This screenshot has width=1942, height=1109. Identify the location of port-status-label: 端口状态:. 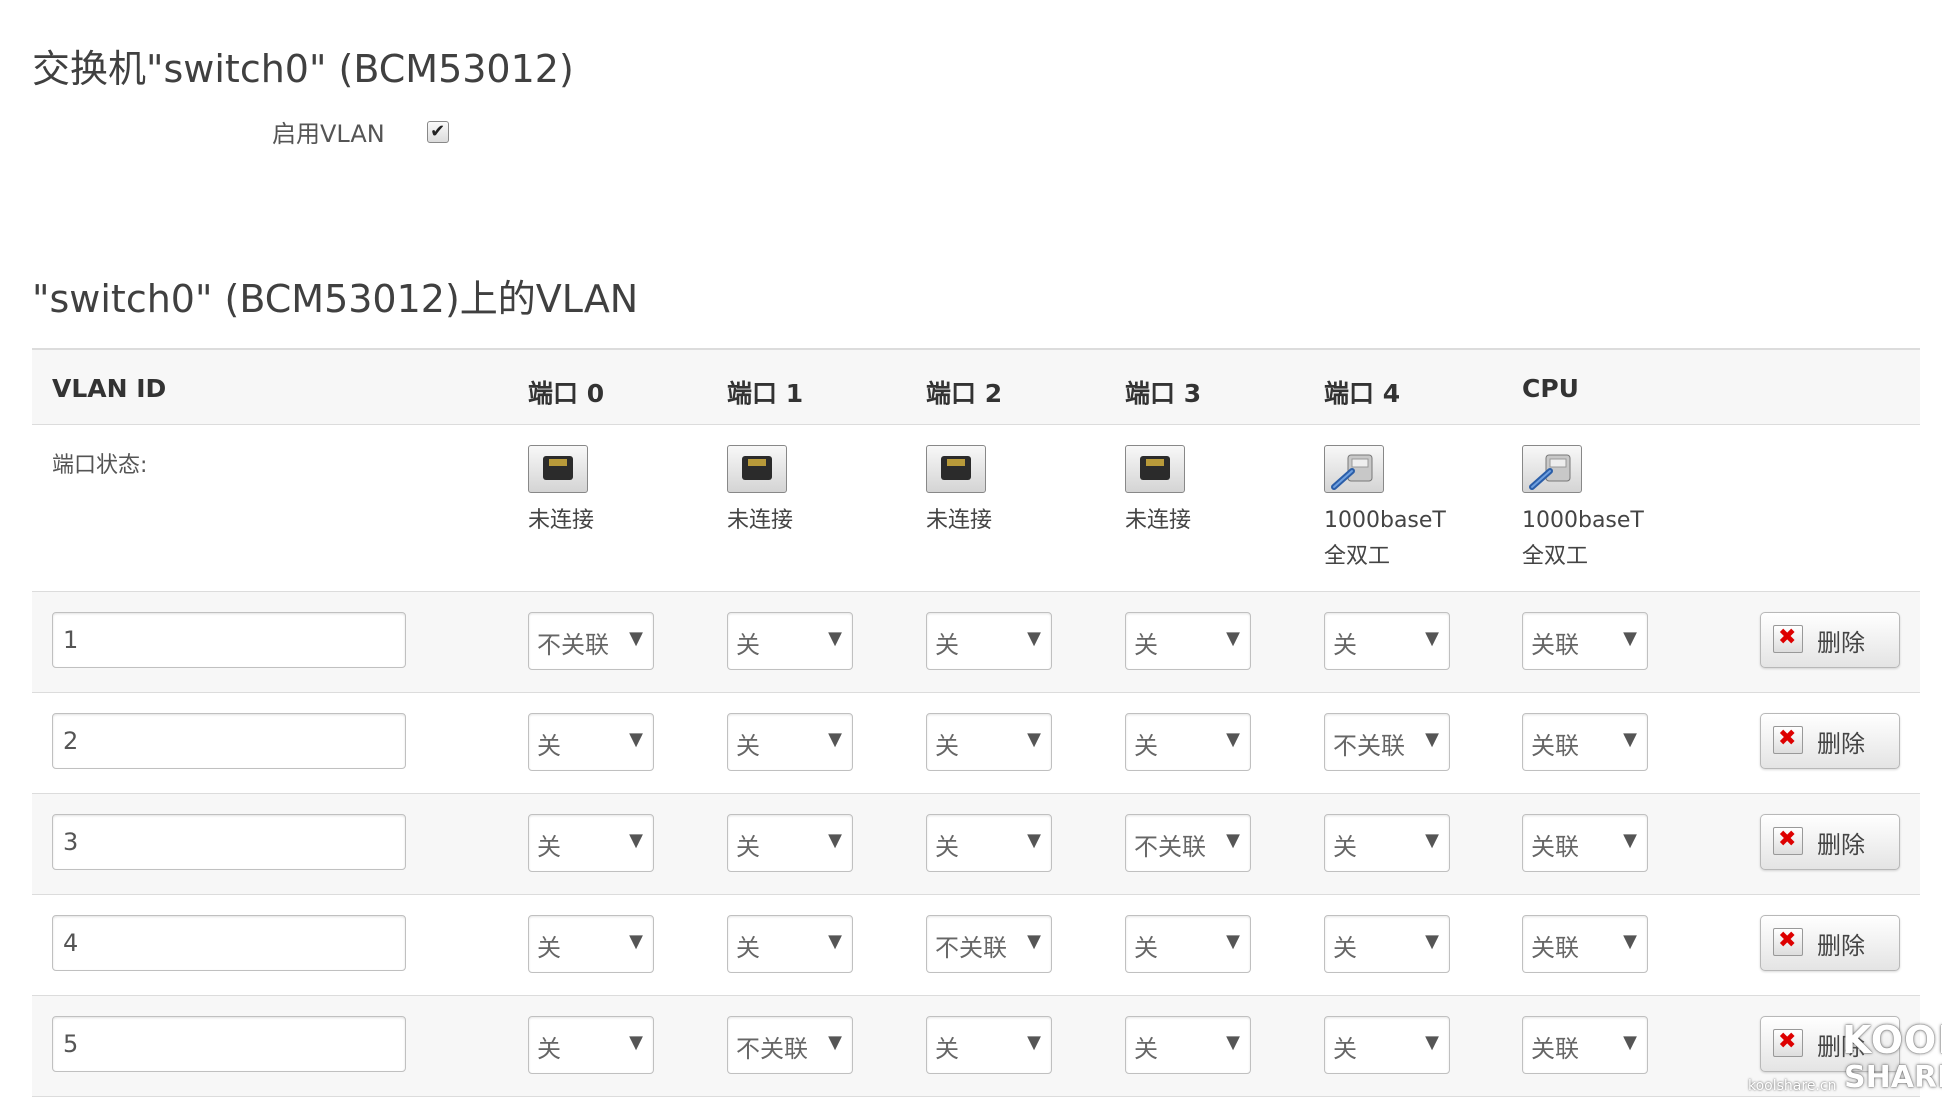
(100, 465).